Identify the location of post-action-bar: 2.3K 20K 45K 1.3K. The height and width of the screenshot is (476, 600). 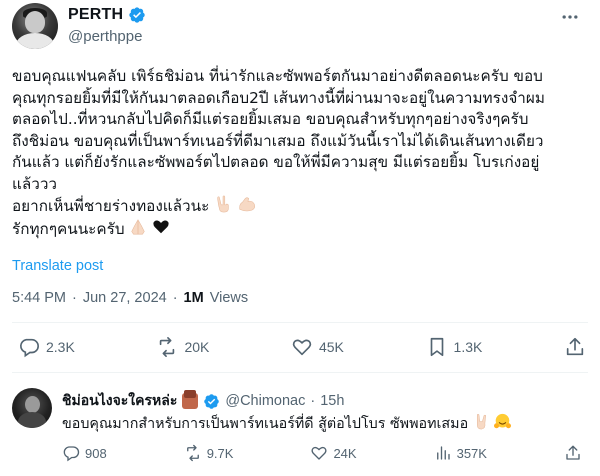
(300, 347).